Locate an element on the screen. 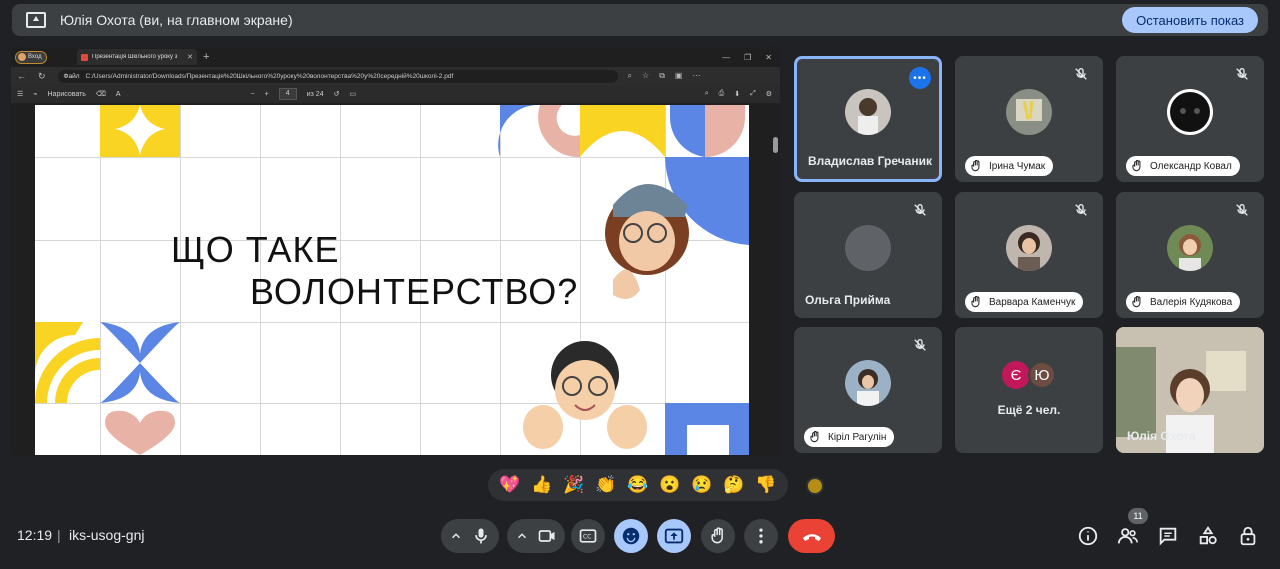 This screenshot has height=569, width=1280. page-view-icon: ▭ is located at coordinates (352, 94).